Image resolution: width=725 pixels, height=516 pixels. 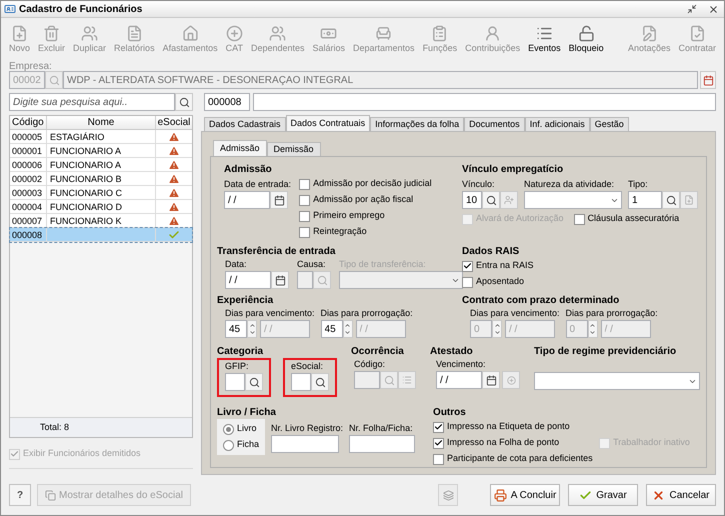 I want to click on tab: Documentos, so click(x=494, y=124).